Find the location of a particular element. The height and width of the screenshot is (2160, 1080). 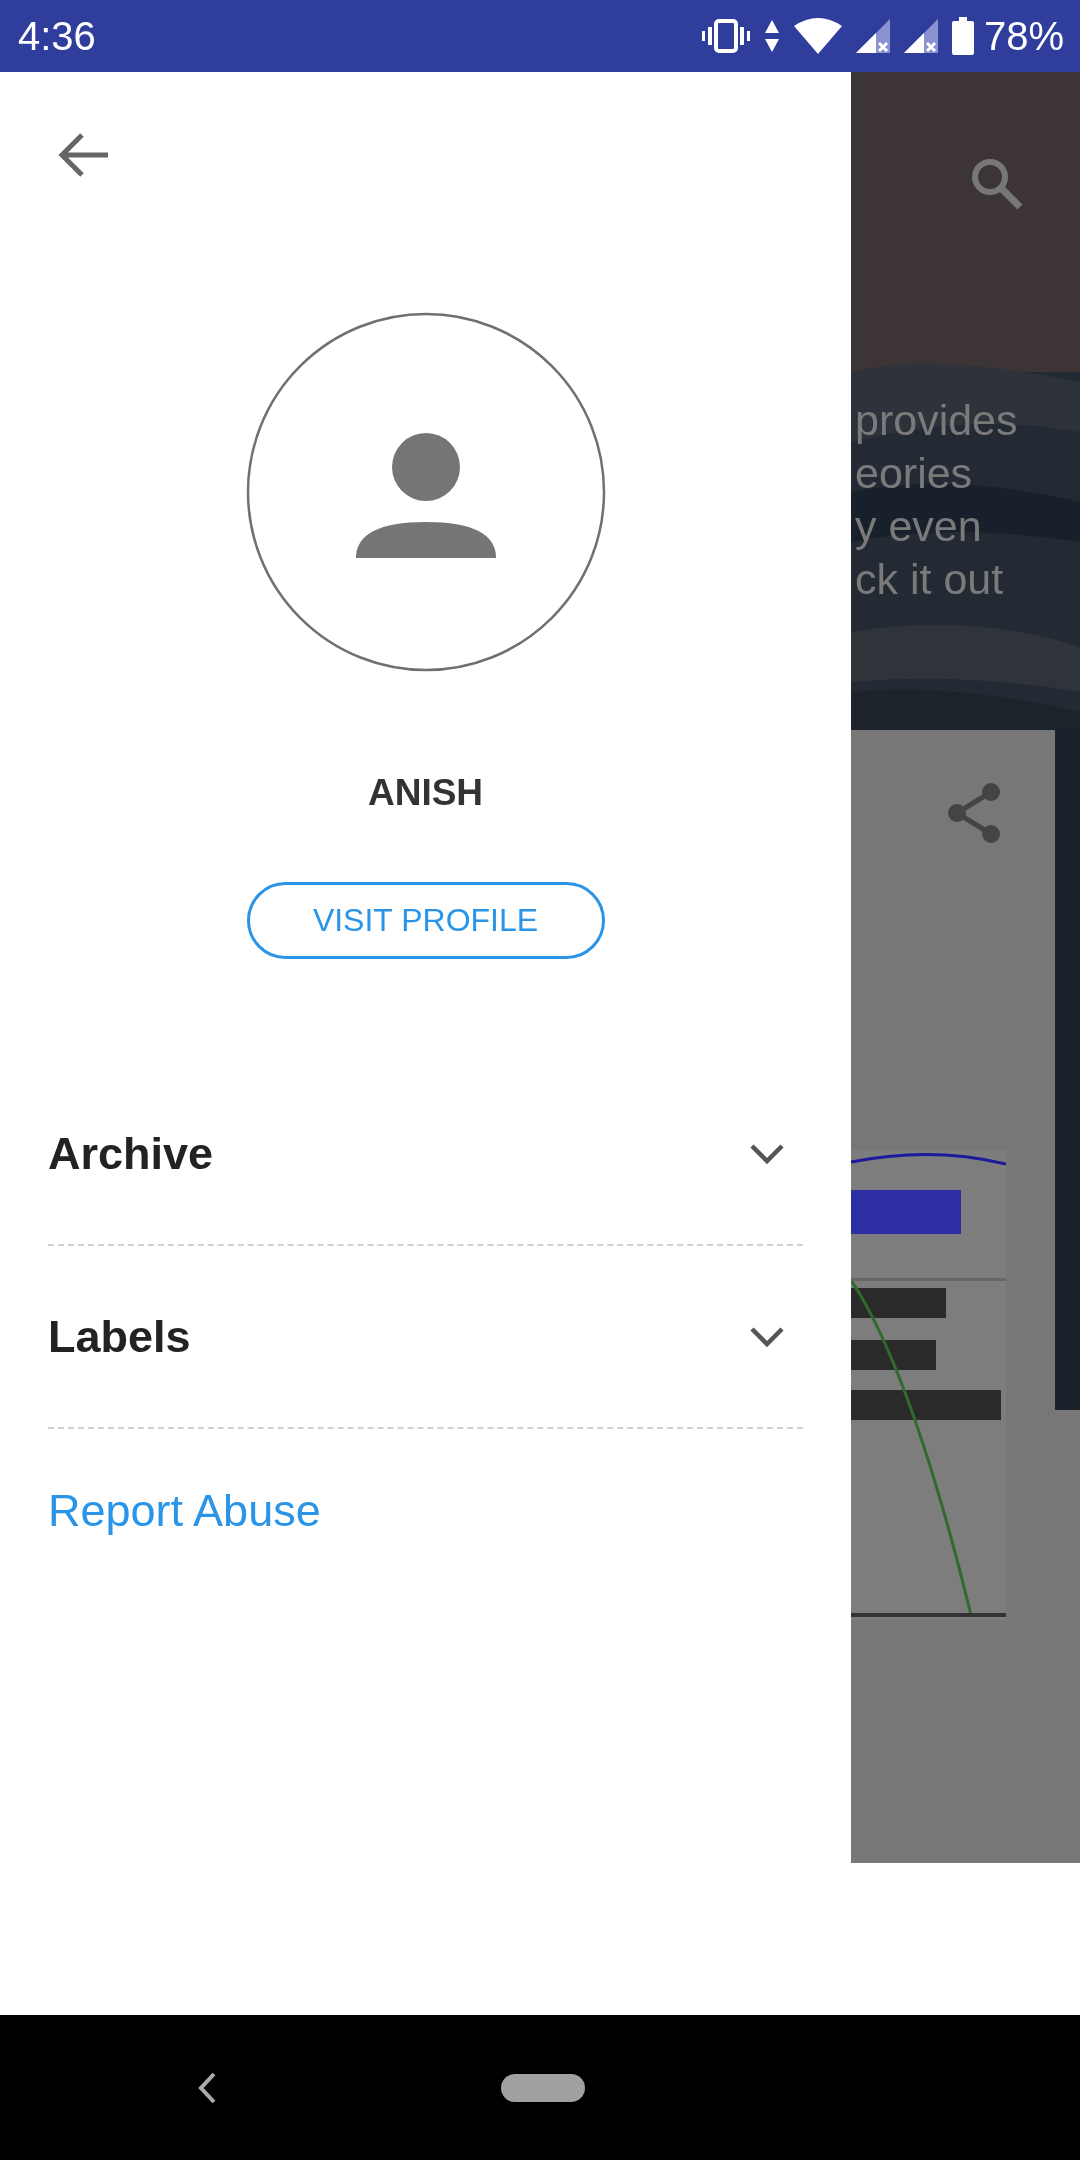

battery-icon is located at coordinates (962, 36).